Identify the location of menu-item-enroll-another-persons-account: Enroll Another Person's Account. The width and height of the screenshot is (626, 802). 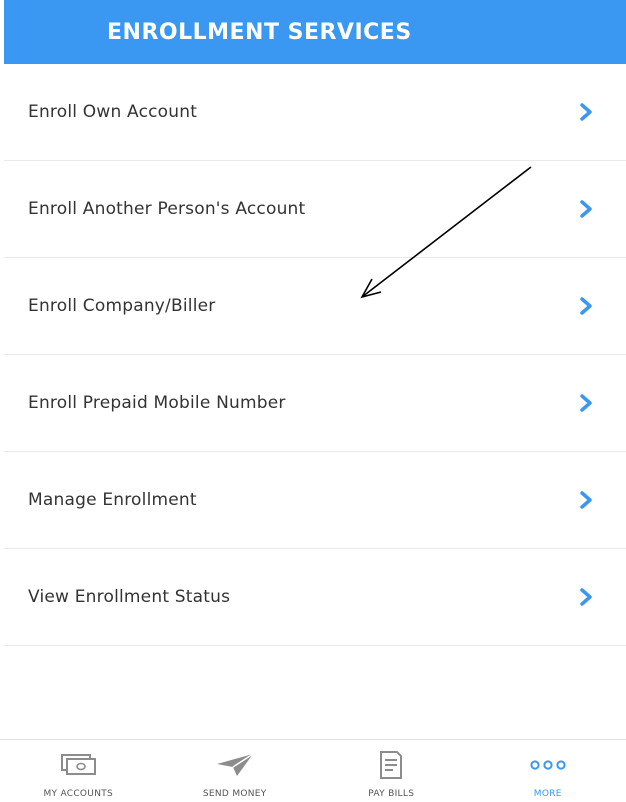
(315, 209).